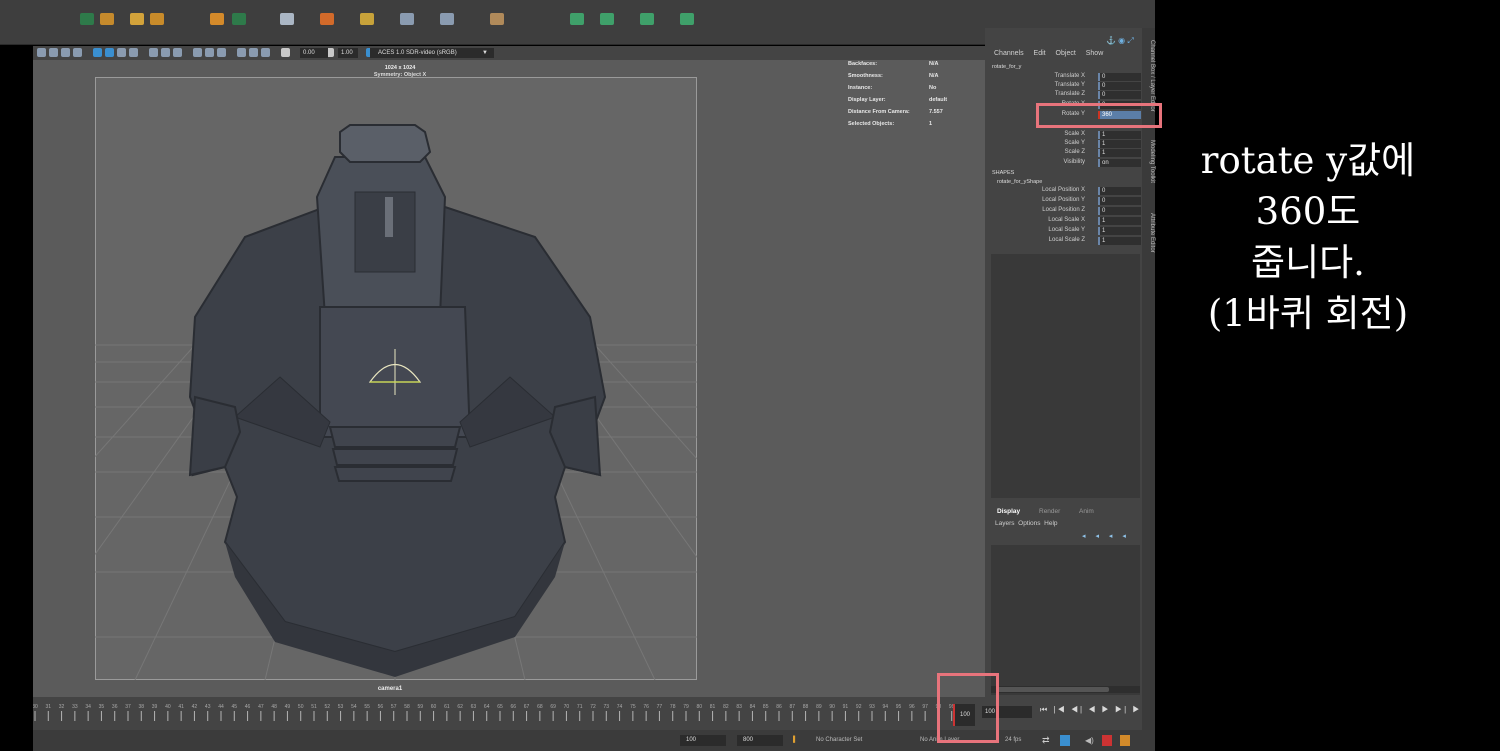 This screenshot has height=751, width=1500. I want to click on attr-local-position-y: Local Position Y0, so click(1066, 201).